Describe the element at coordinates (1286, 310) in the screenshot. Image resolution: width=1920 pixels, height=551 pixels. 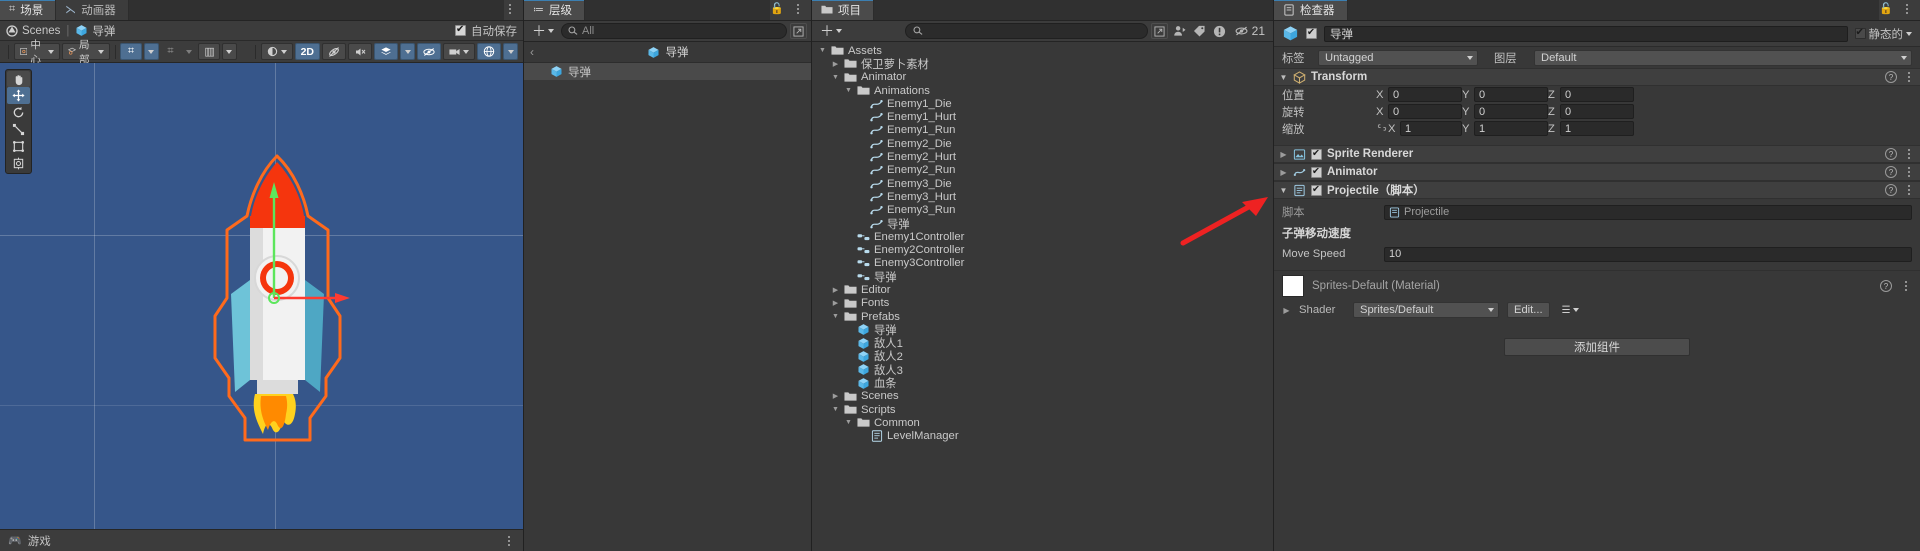
I see `material-expand-icon: ▶` at that location.